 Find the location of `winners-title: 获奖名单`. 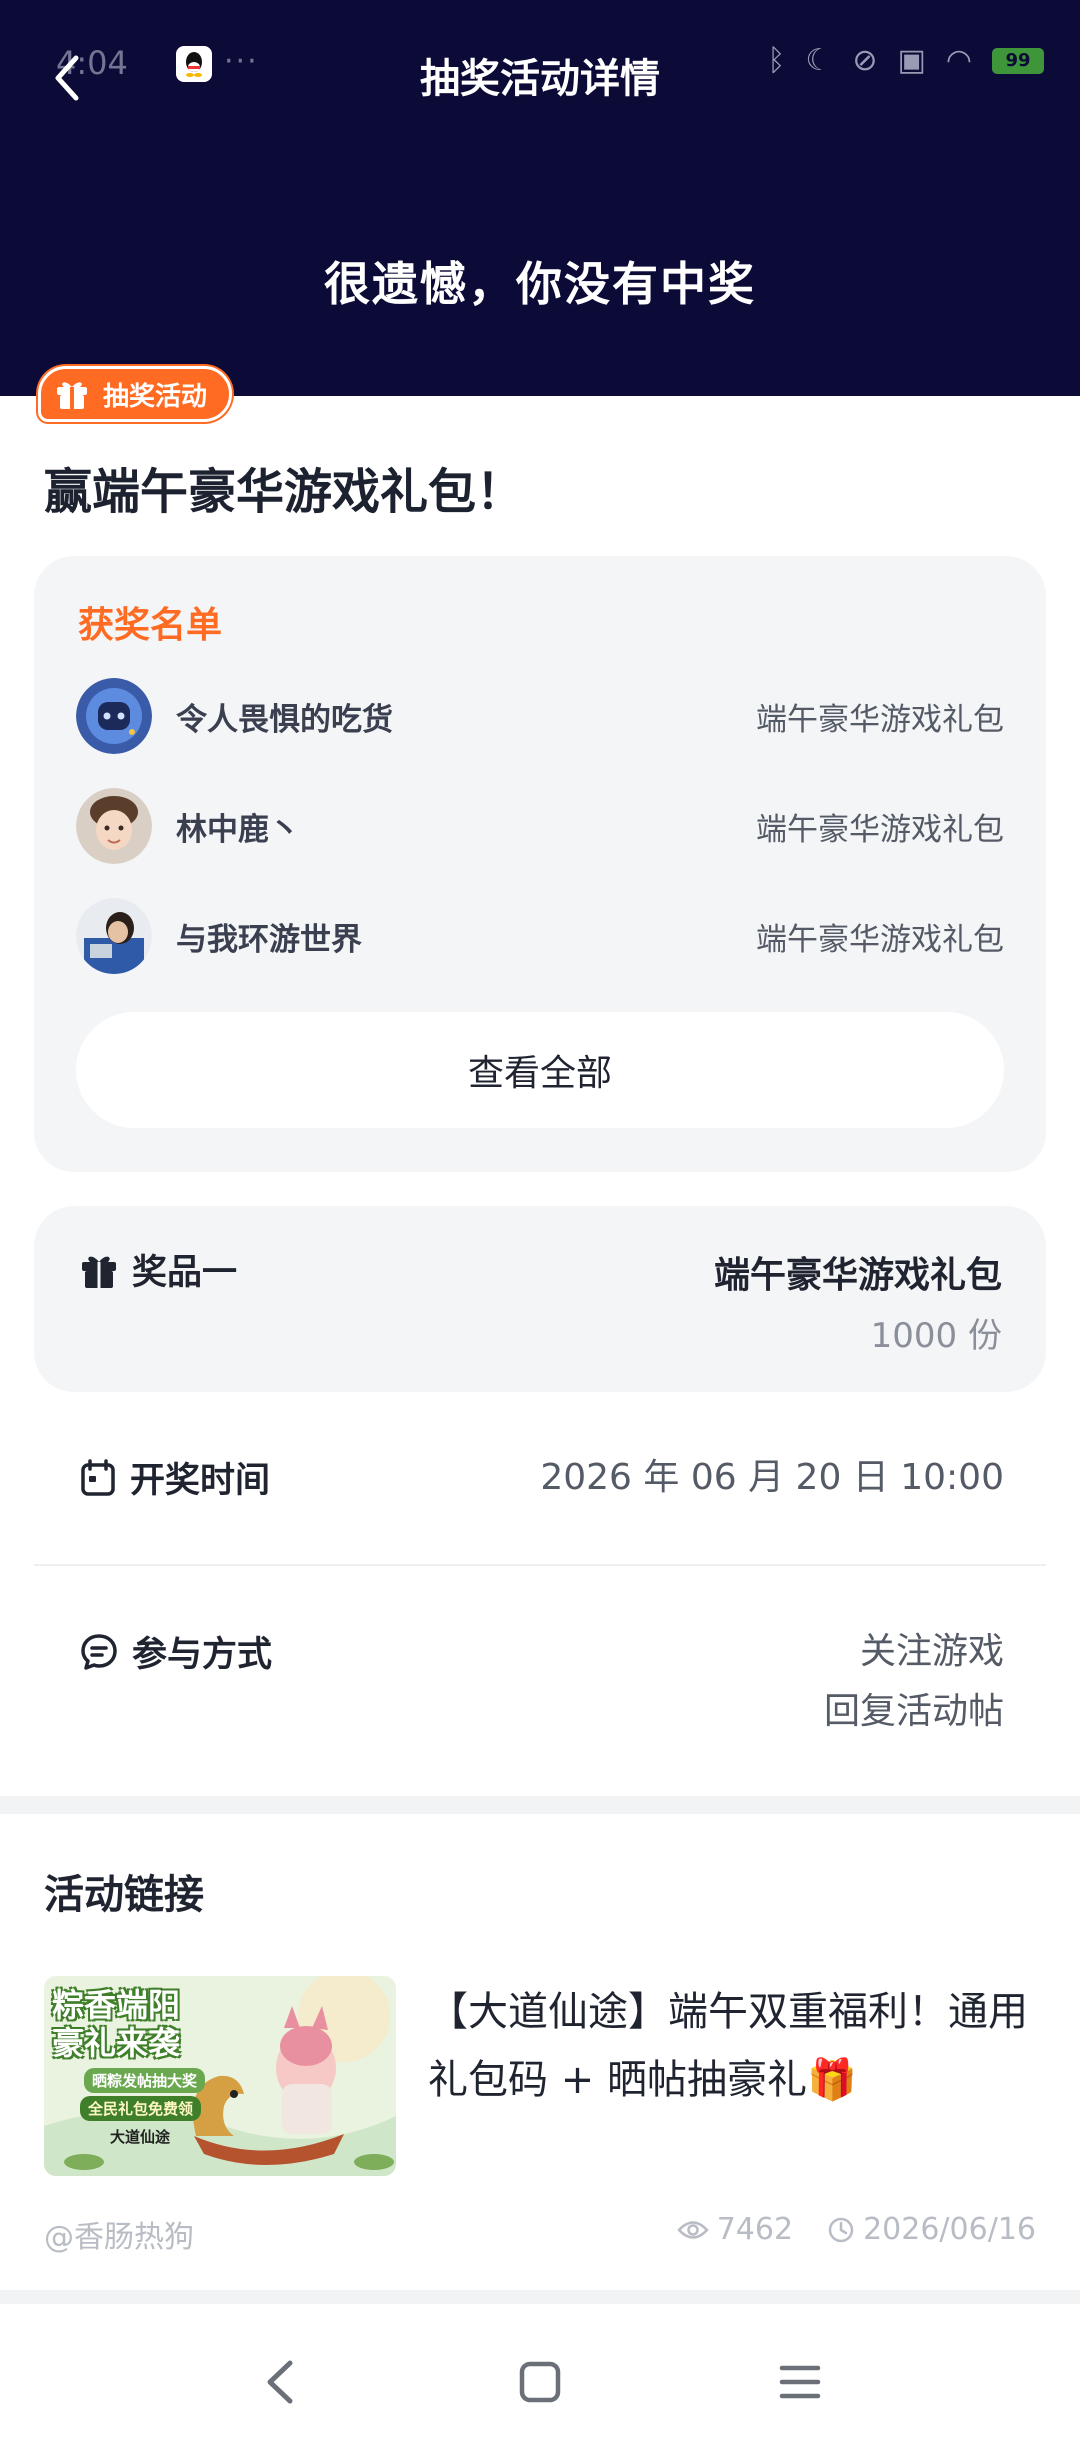

winners-title: 获奖名单 is located at coordinates (150, 625).